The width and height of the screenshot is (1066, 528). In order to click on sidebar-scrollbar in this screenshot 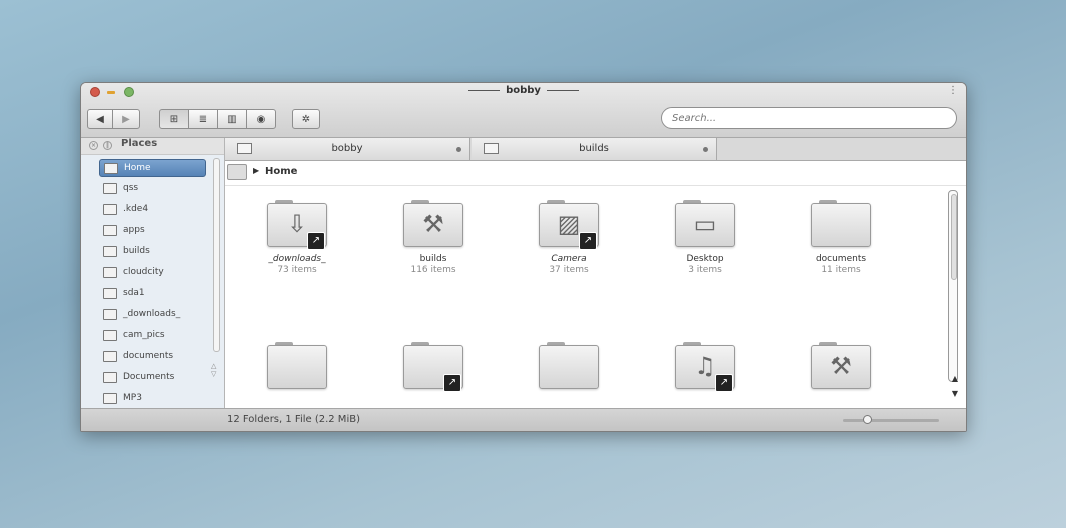, I will do `click(216, 255)`.